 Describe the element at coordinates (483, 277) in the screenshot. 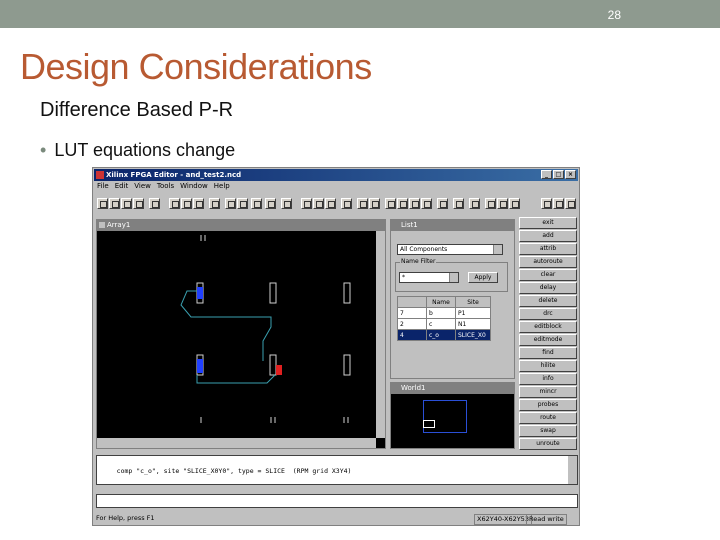

I see `apply-button: Apply` at that location.